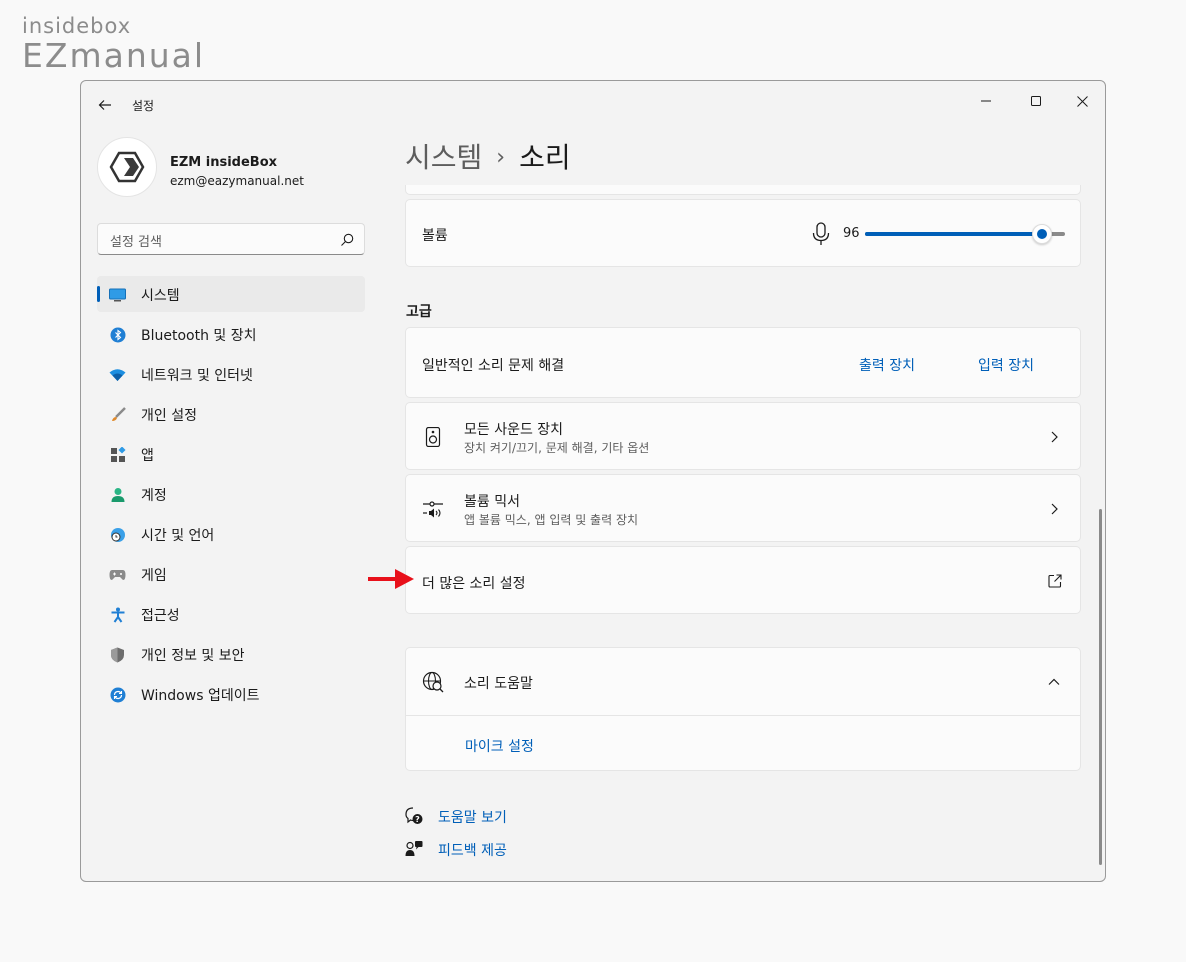 The height and width of the screenshot is (962, 1186). I want to click on sidebar-item-privacy: 개인 정보 및 보안, so click(231, 654).